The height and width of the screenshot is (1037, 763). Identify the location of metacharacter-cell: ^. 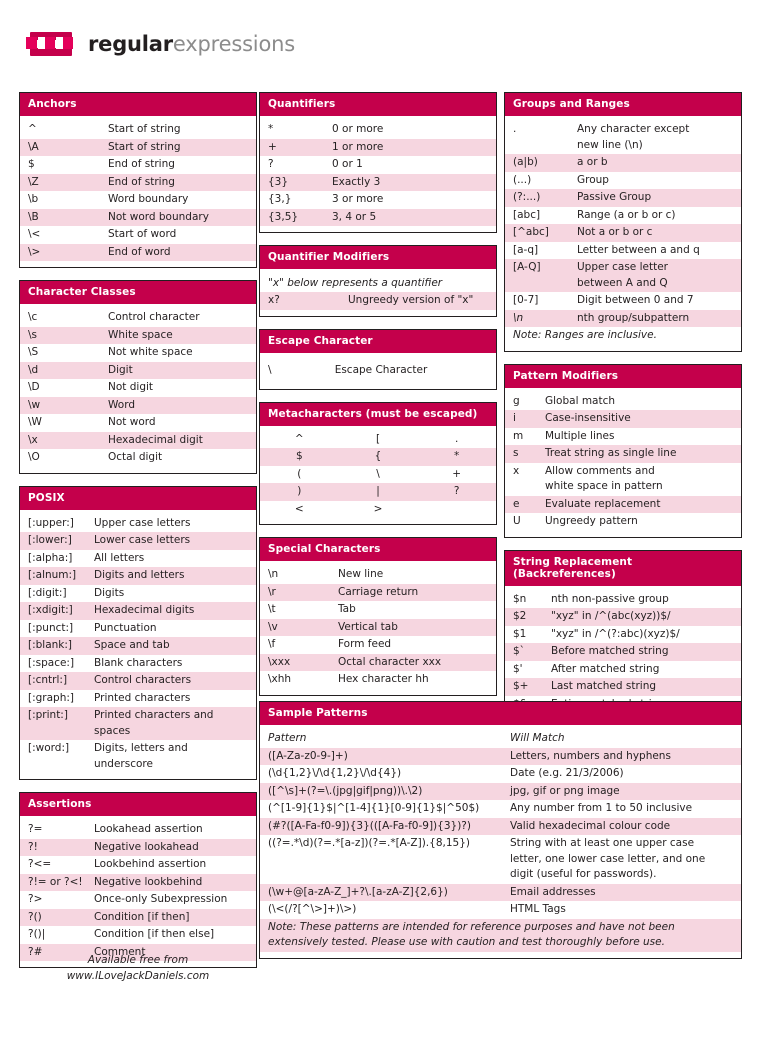
(299, 438).